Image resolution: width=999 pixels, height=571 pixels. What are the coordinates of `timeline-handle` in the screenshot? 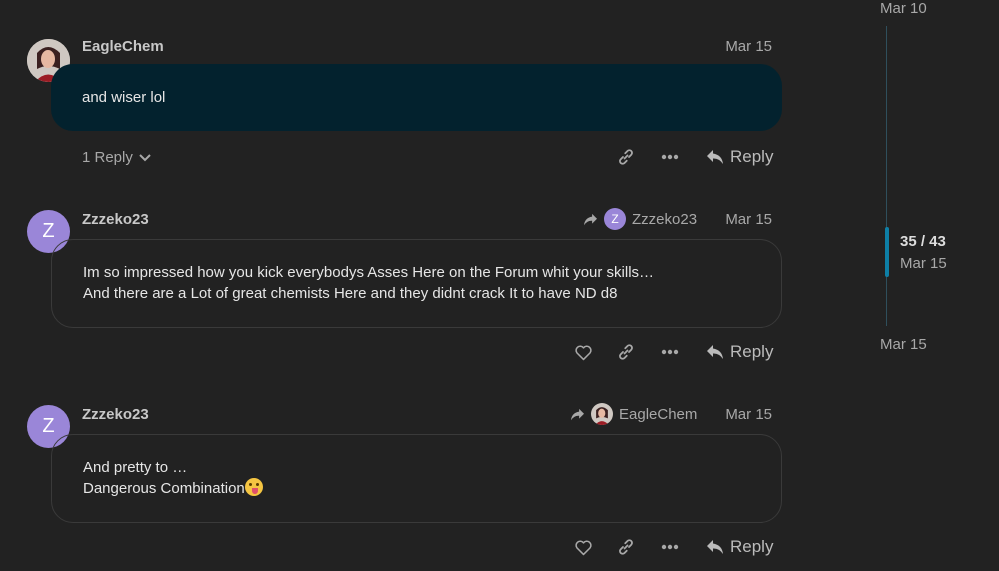 It's located at (887, 252).